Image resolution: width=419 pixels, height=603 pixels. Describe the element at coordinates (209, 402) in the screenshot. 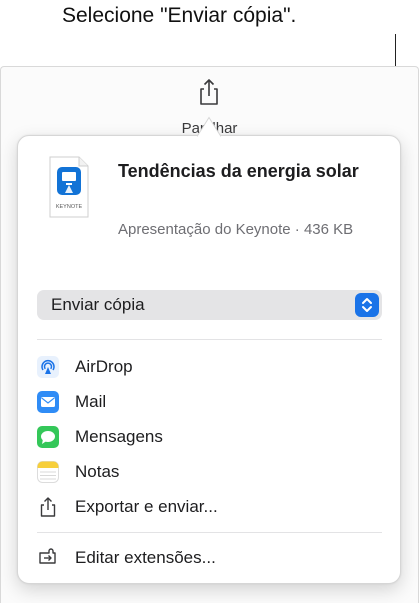

I see `menu-item-mail: Mail` at that location.